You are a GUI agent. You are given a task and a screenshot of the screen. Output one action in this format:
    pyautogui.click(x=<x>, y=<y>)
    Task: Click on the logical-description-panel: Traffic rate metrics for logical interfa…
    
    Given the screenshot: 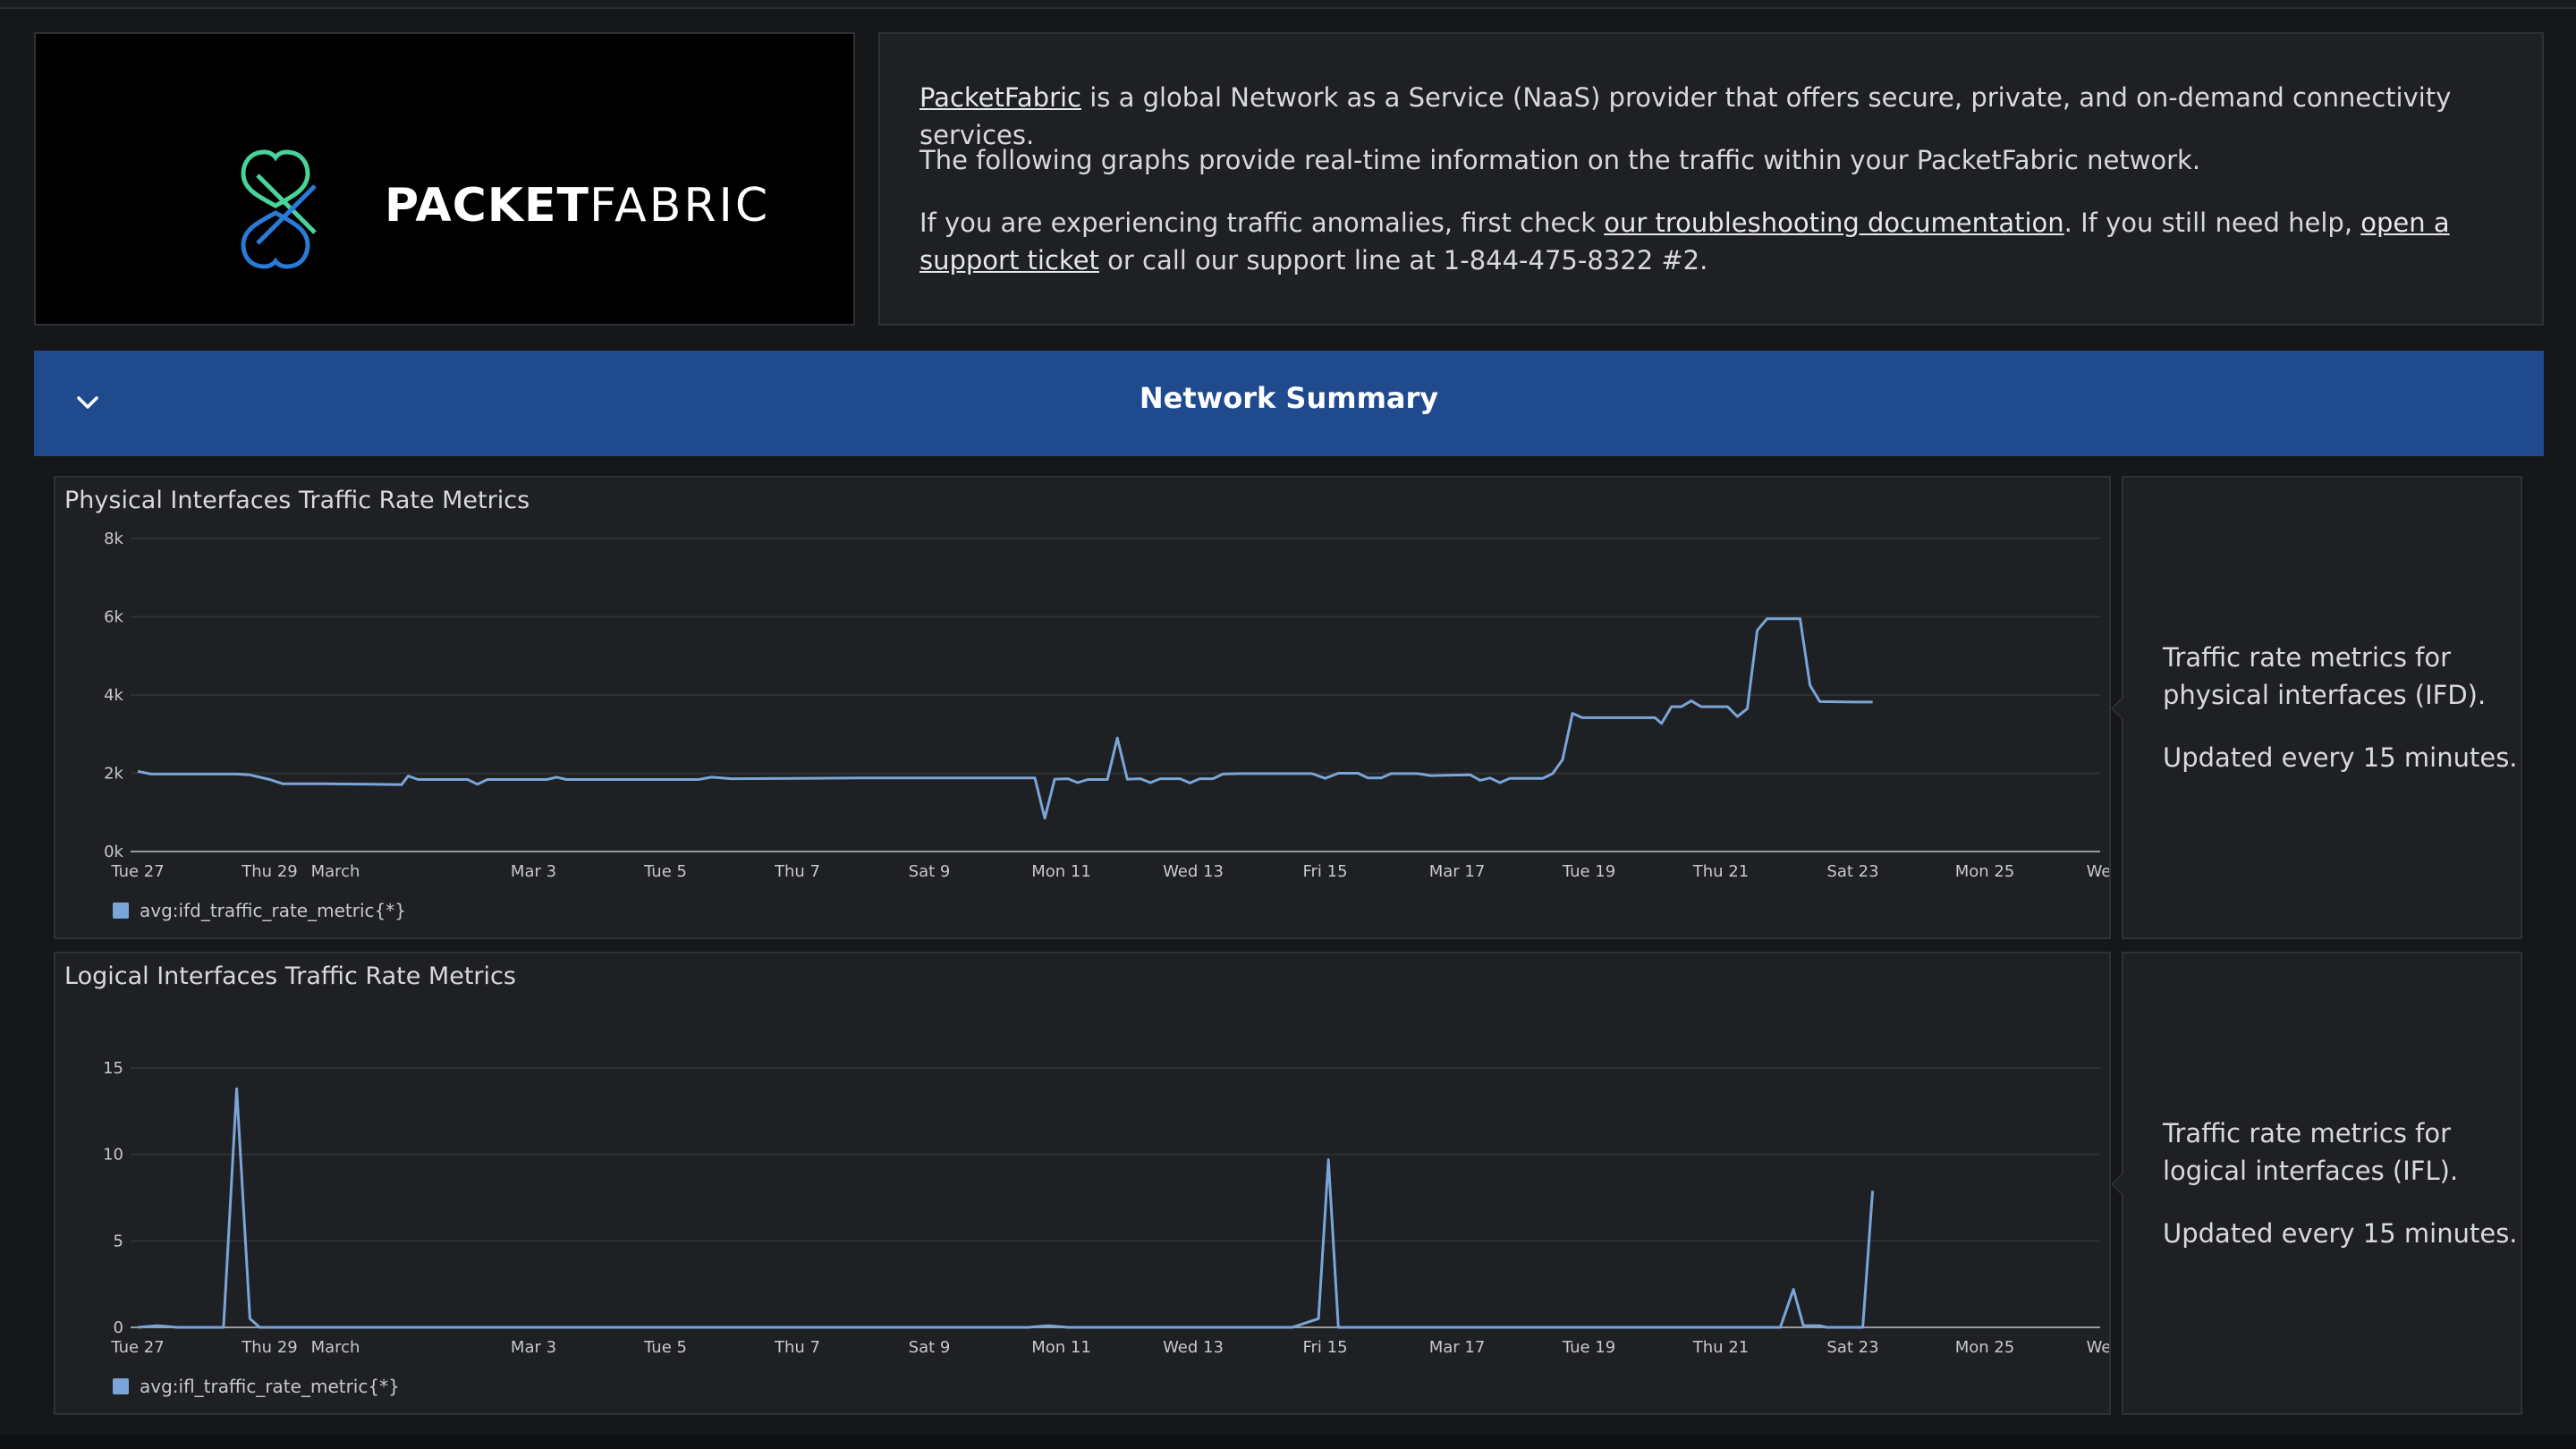 What is the action you would take?
    pyautogui.click(x=2316, y=1183)
    